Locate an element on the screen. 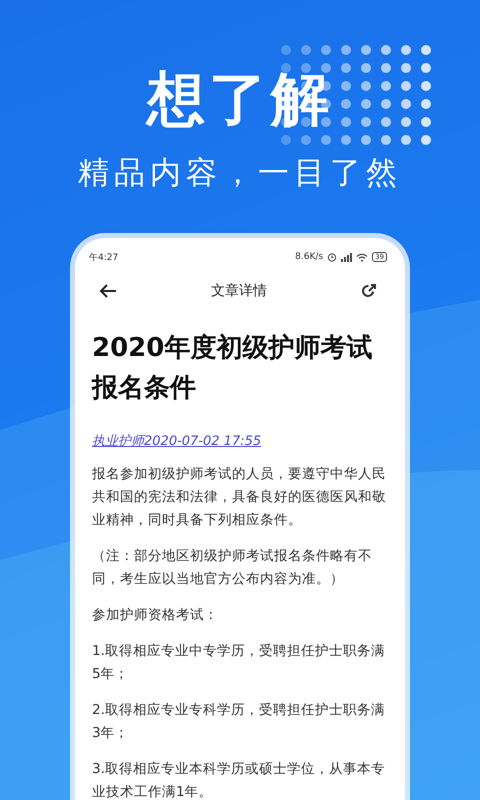 The width and height of the screenshot is (480, 800). article-paragraph: 3.取得相应专业本科学历或硕士学位，从事本专业技术工作满1年。 is located at coordinates (239, 780).